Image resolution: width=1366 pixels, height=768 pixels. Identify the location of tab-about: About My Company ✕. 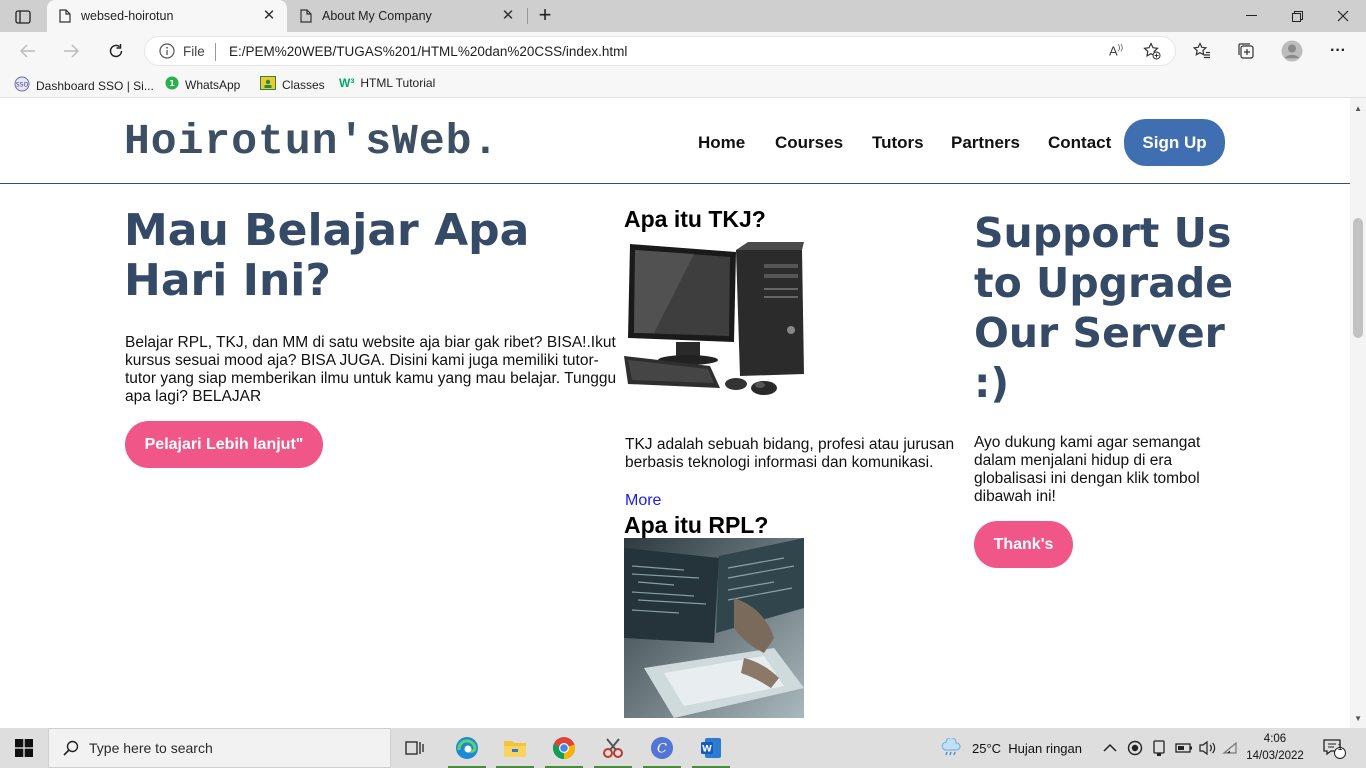
(407, 16).